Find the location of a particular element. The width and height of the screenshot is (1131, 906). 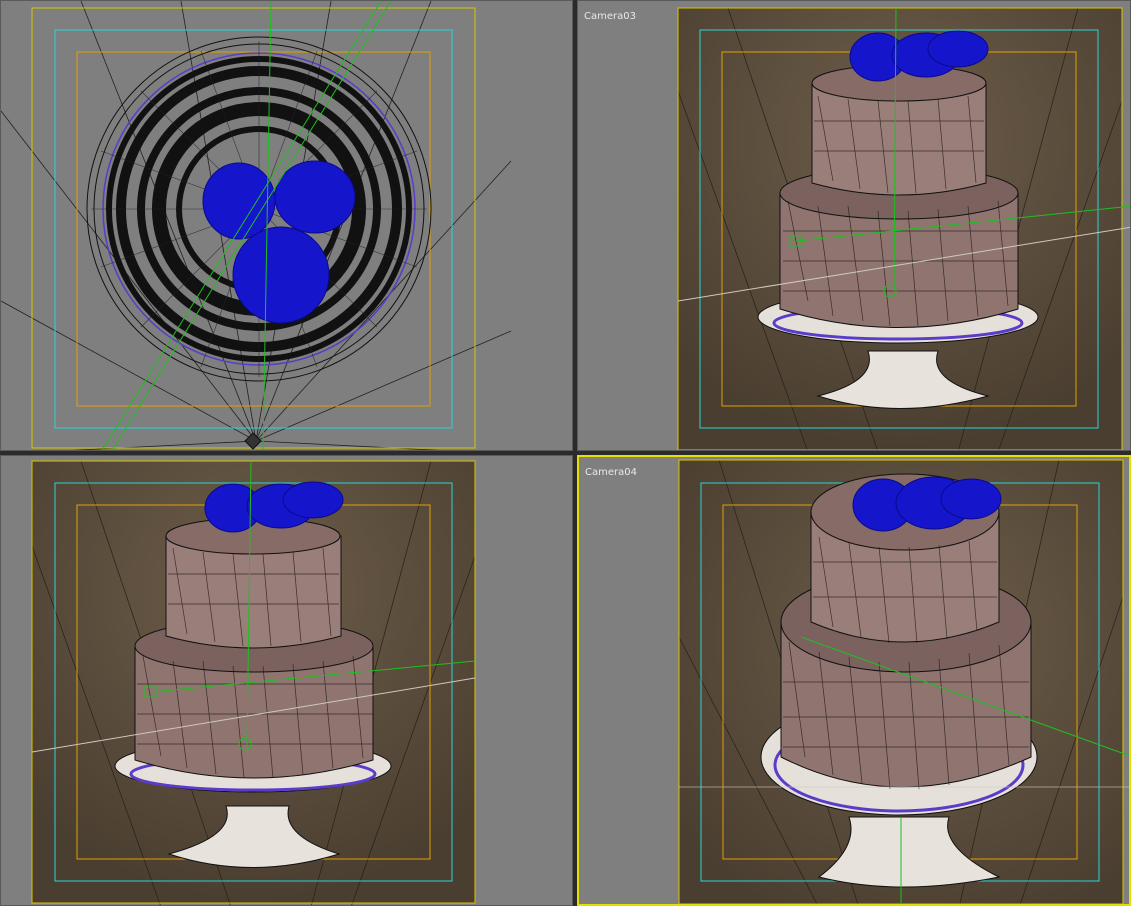

viewport-label-camera04: Camera04 is located at coordinates (611, 472).